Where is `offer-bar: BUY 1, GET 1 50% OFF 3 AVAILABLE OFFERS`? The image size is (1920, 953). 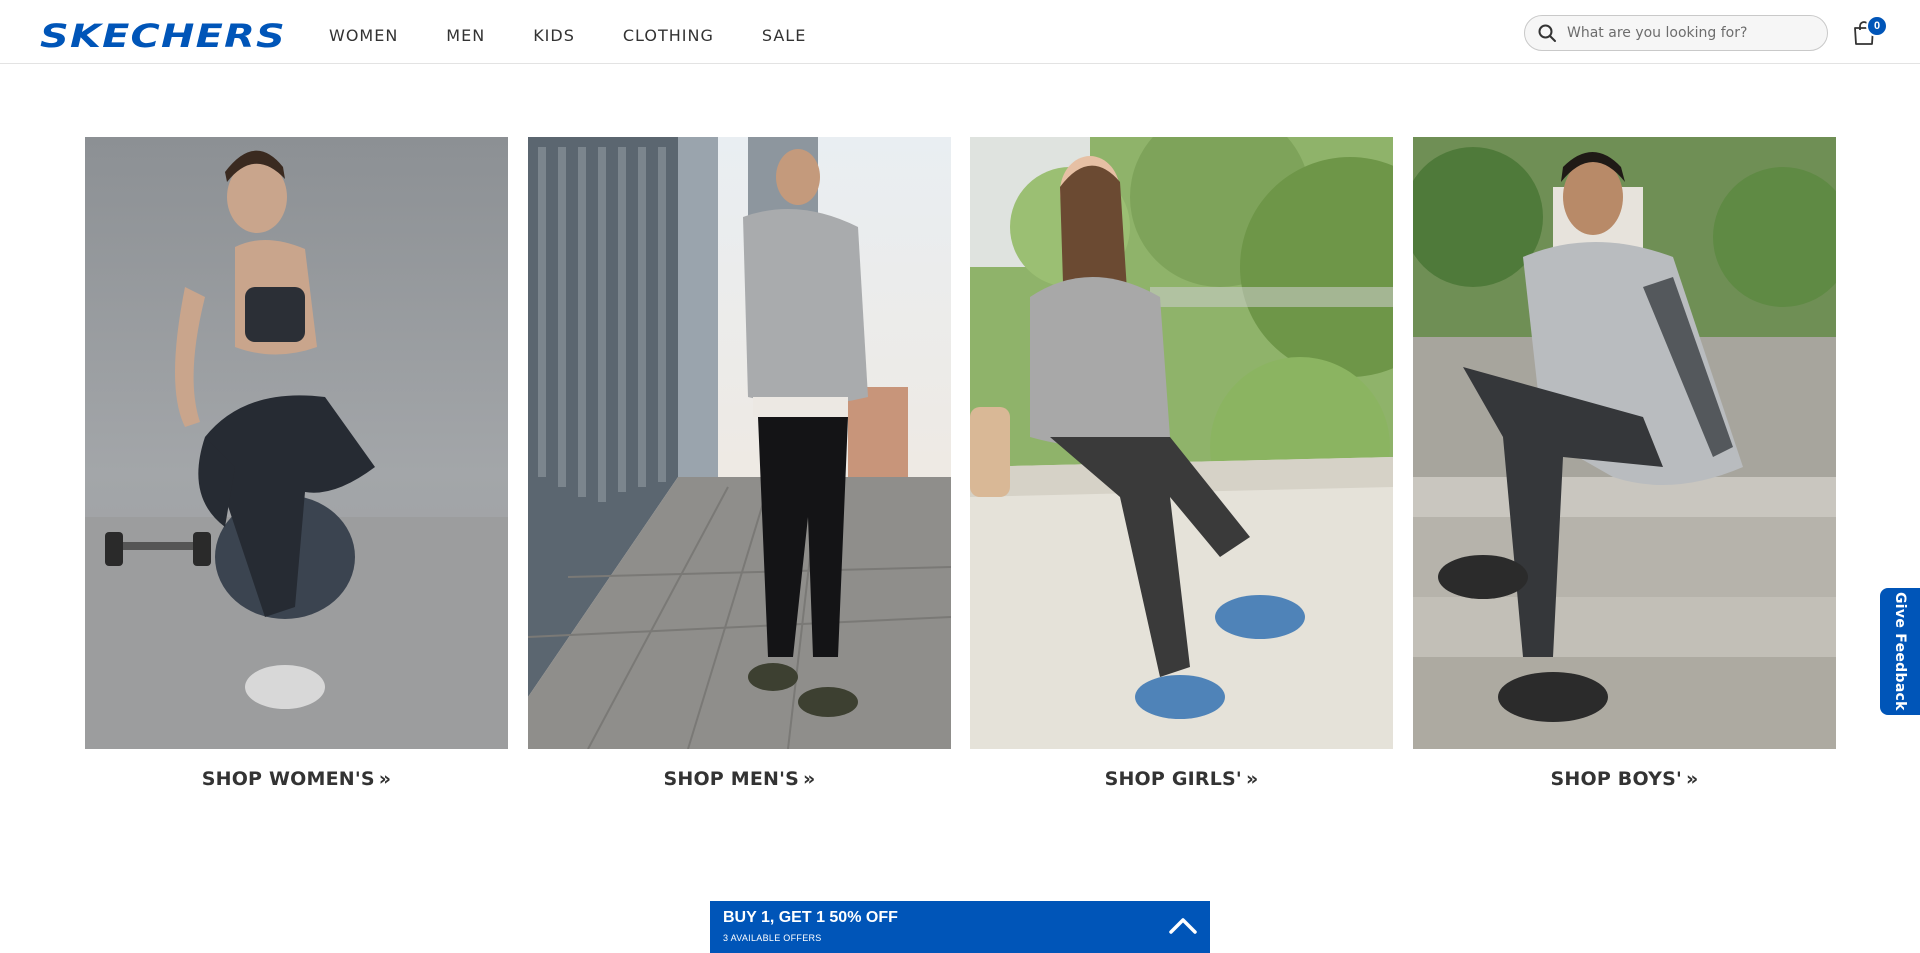 offer-bar: BUY 1, GET 1 50% OFF 3 AVAILABLE OFFERS is located at coordinates (960, 927).